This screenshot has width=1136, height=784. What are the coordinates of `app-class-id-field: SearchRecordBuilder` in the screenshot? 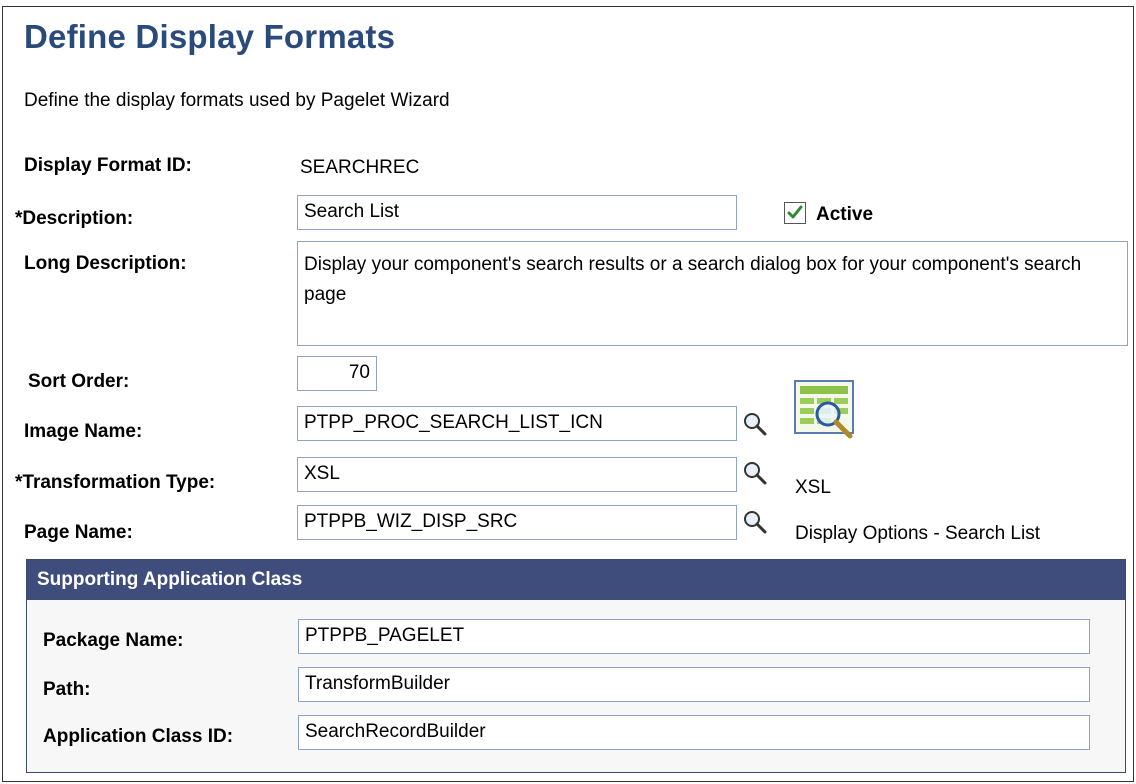 It's located at (694, 732).